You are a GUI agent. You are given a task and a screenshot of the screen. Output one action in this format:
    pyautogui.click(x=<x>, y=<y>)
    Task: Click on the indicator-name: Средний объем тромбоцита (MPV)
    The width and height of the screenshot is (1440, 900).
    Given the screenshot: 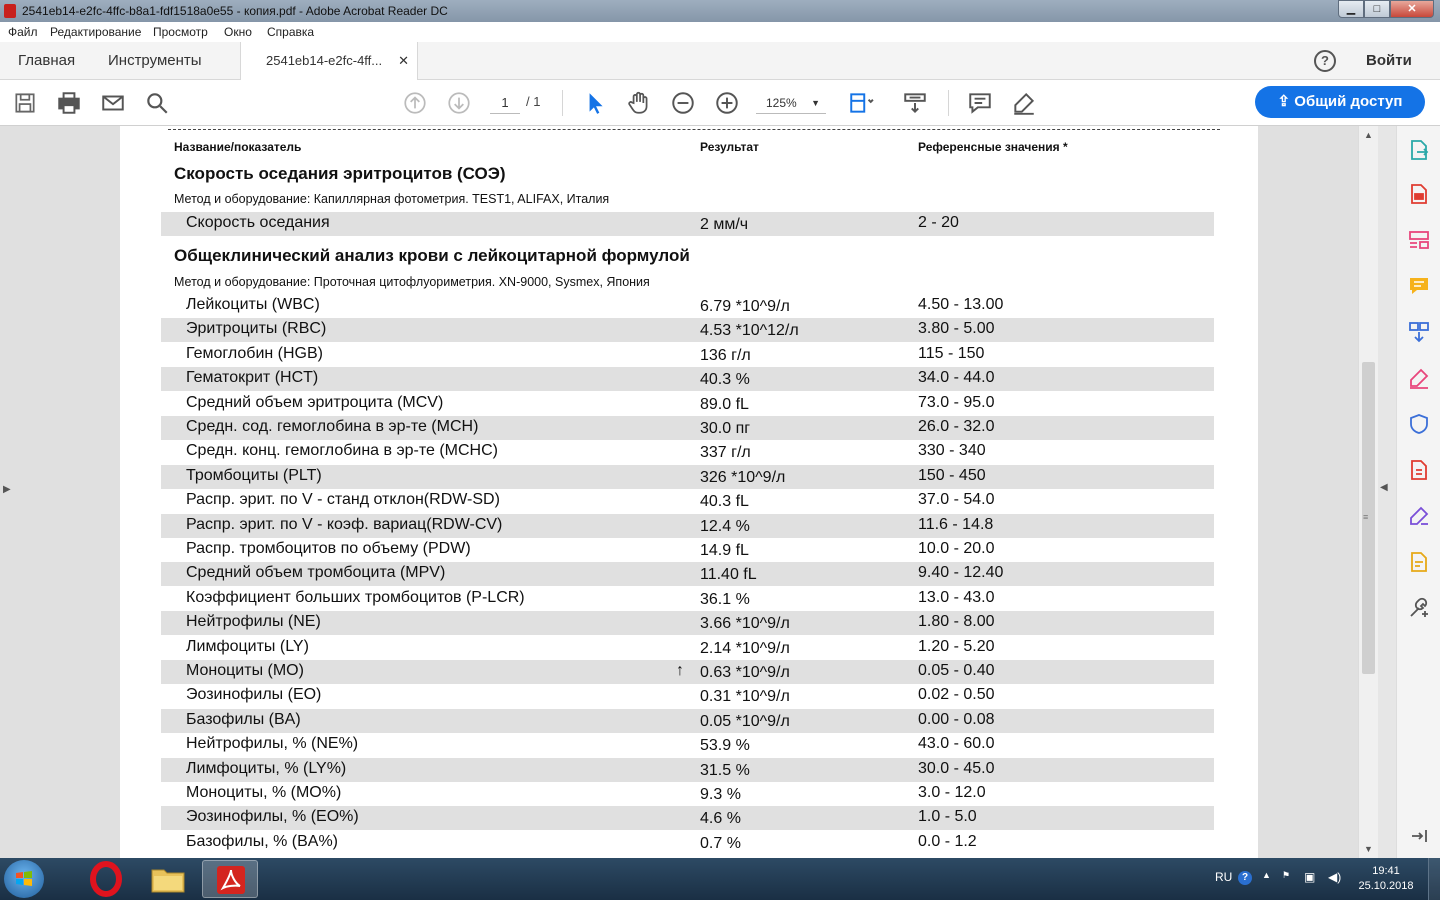 What is the action you would take?
    pyautogui.click(x=316, y=573)
    